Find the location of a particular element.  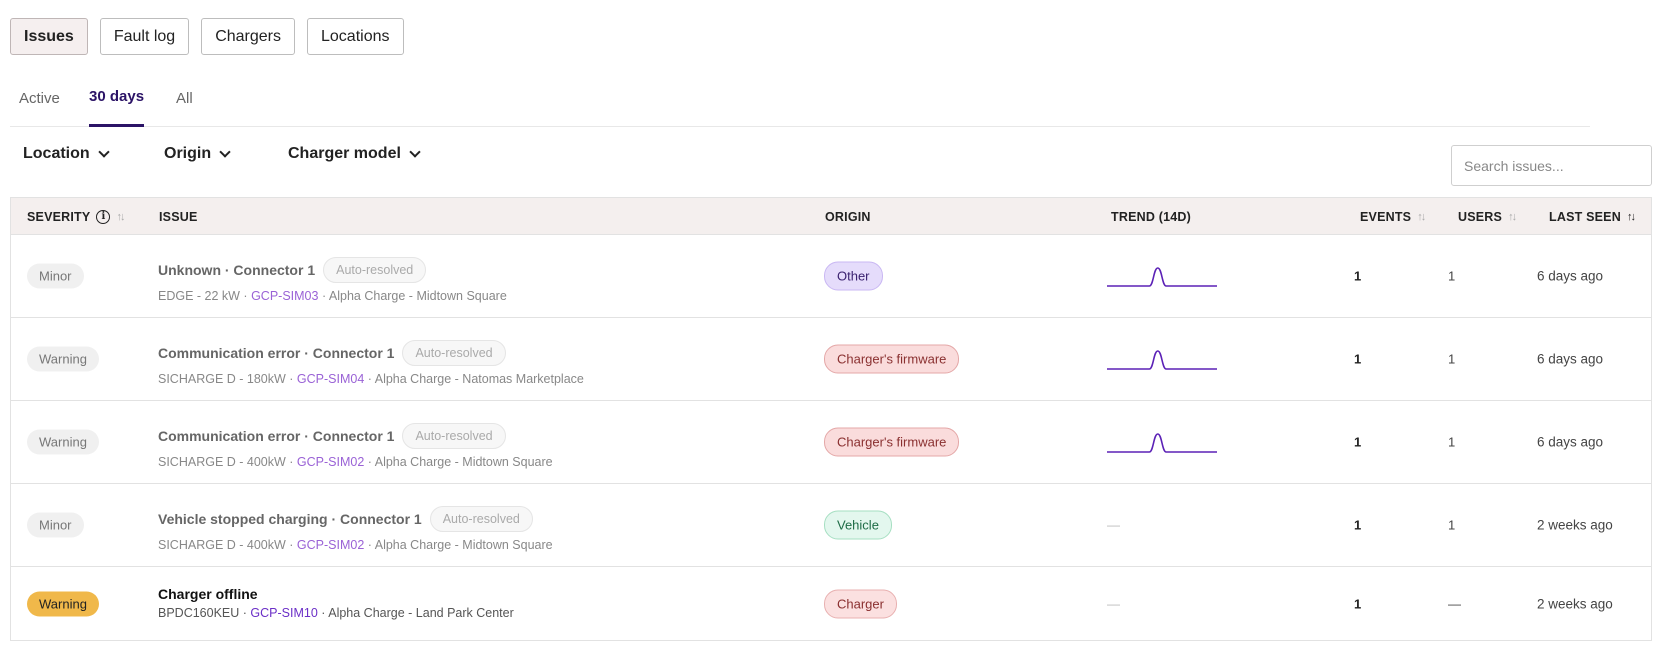

top-tabs: Issues Fault log Chargers Locations is located at coordinates (207, 36).